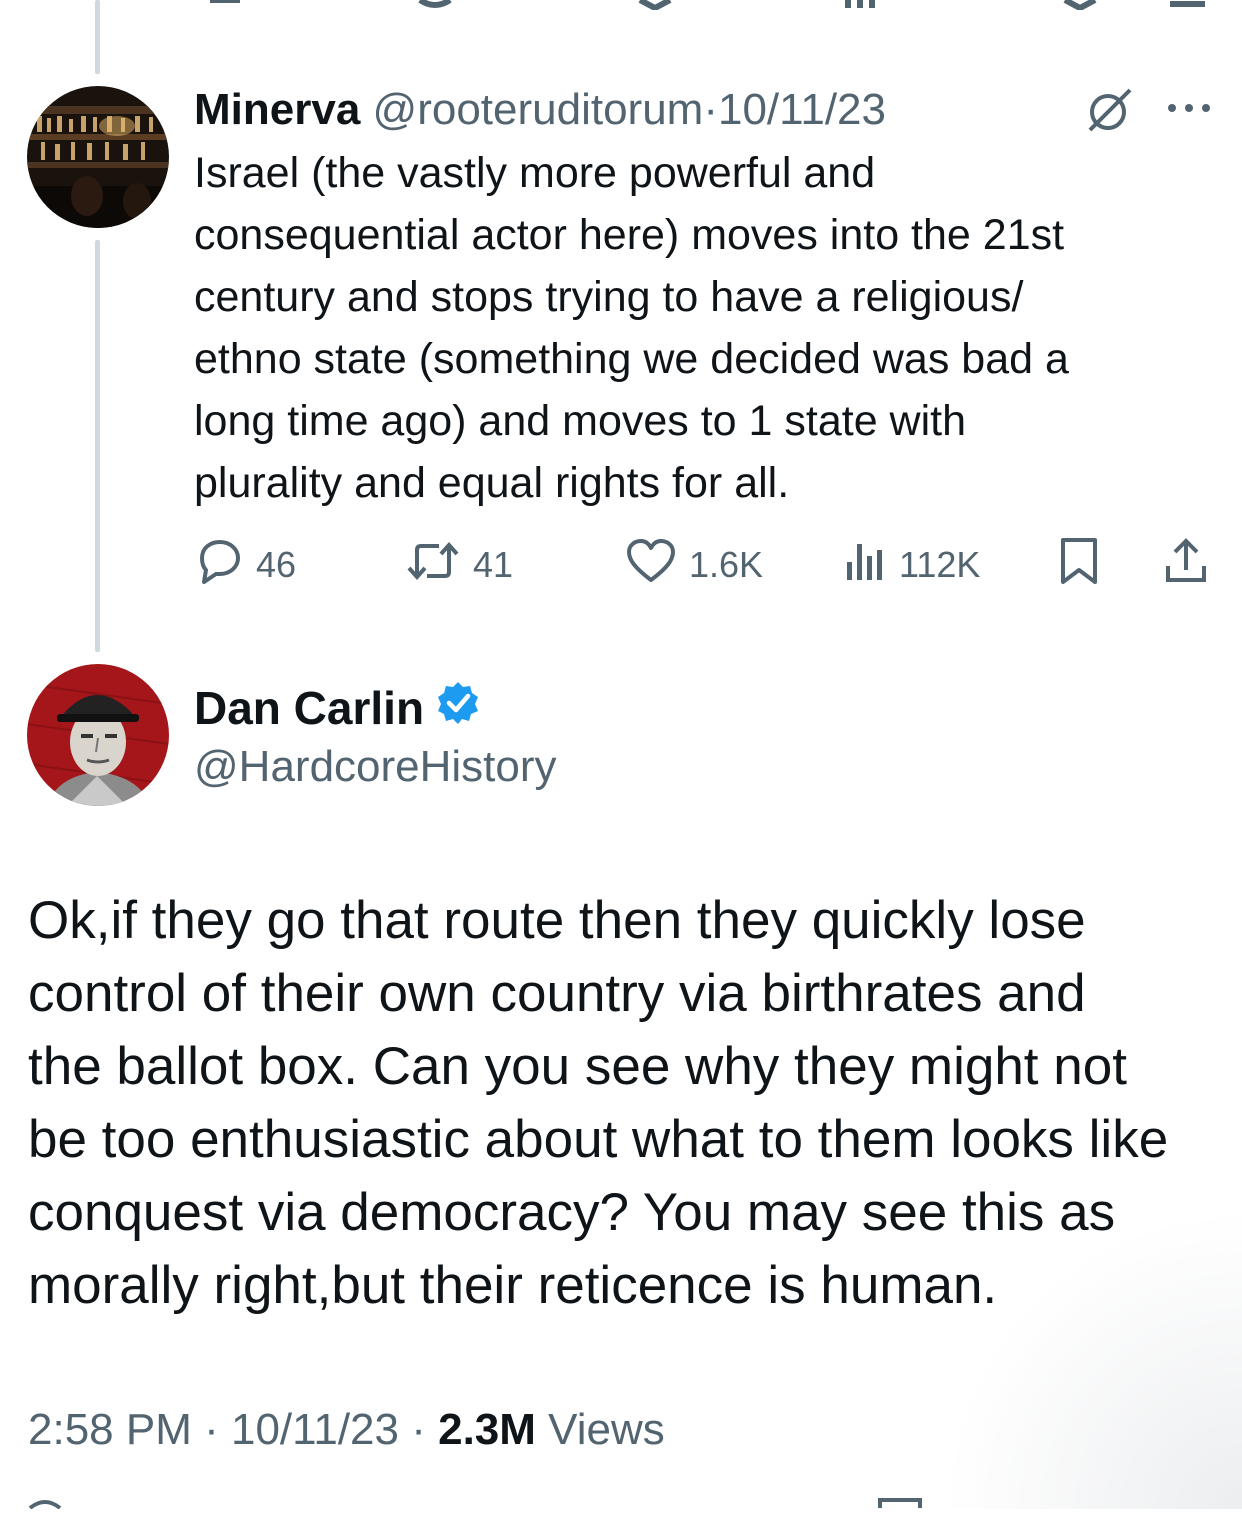 Image resolution: width=1242 pixels, height=1514 pixels. Describe the element at coordinates (621, 6) in the screenshot. I see `previous-tweet-actions-clipped` at that location.